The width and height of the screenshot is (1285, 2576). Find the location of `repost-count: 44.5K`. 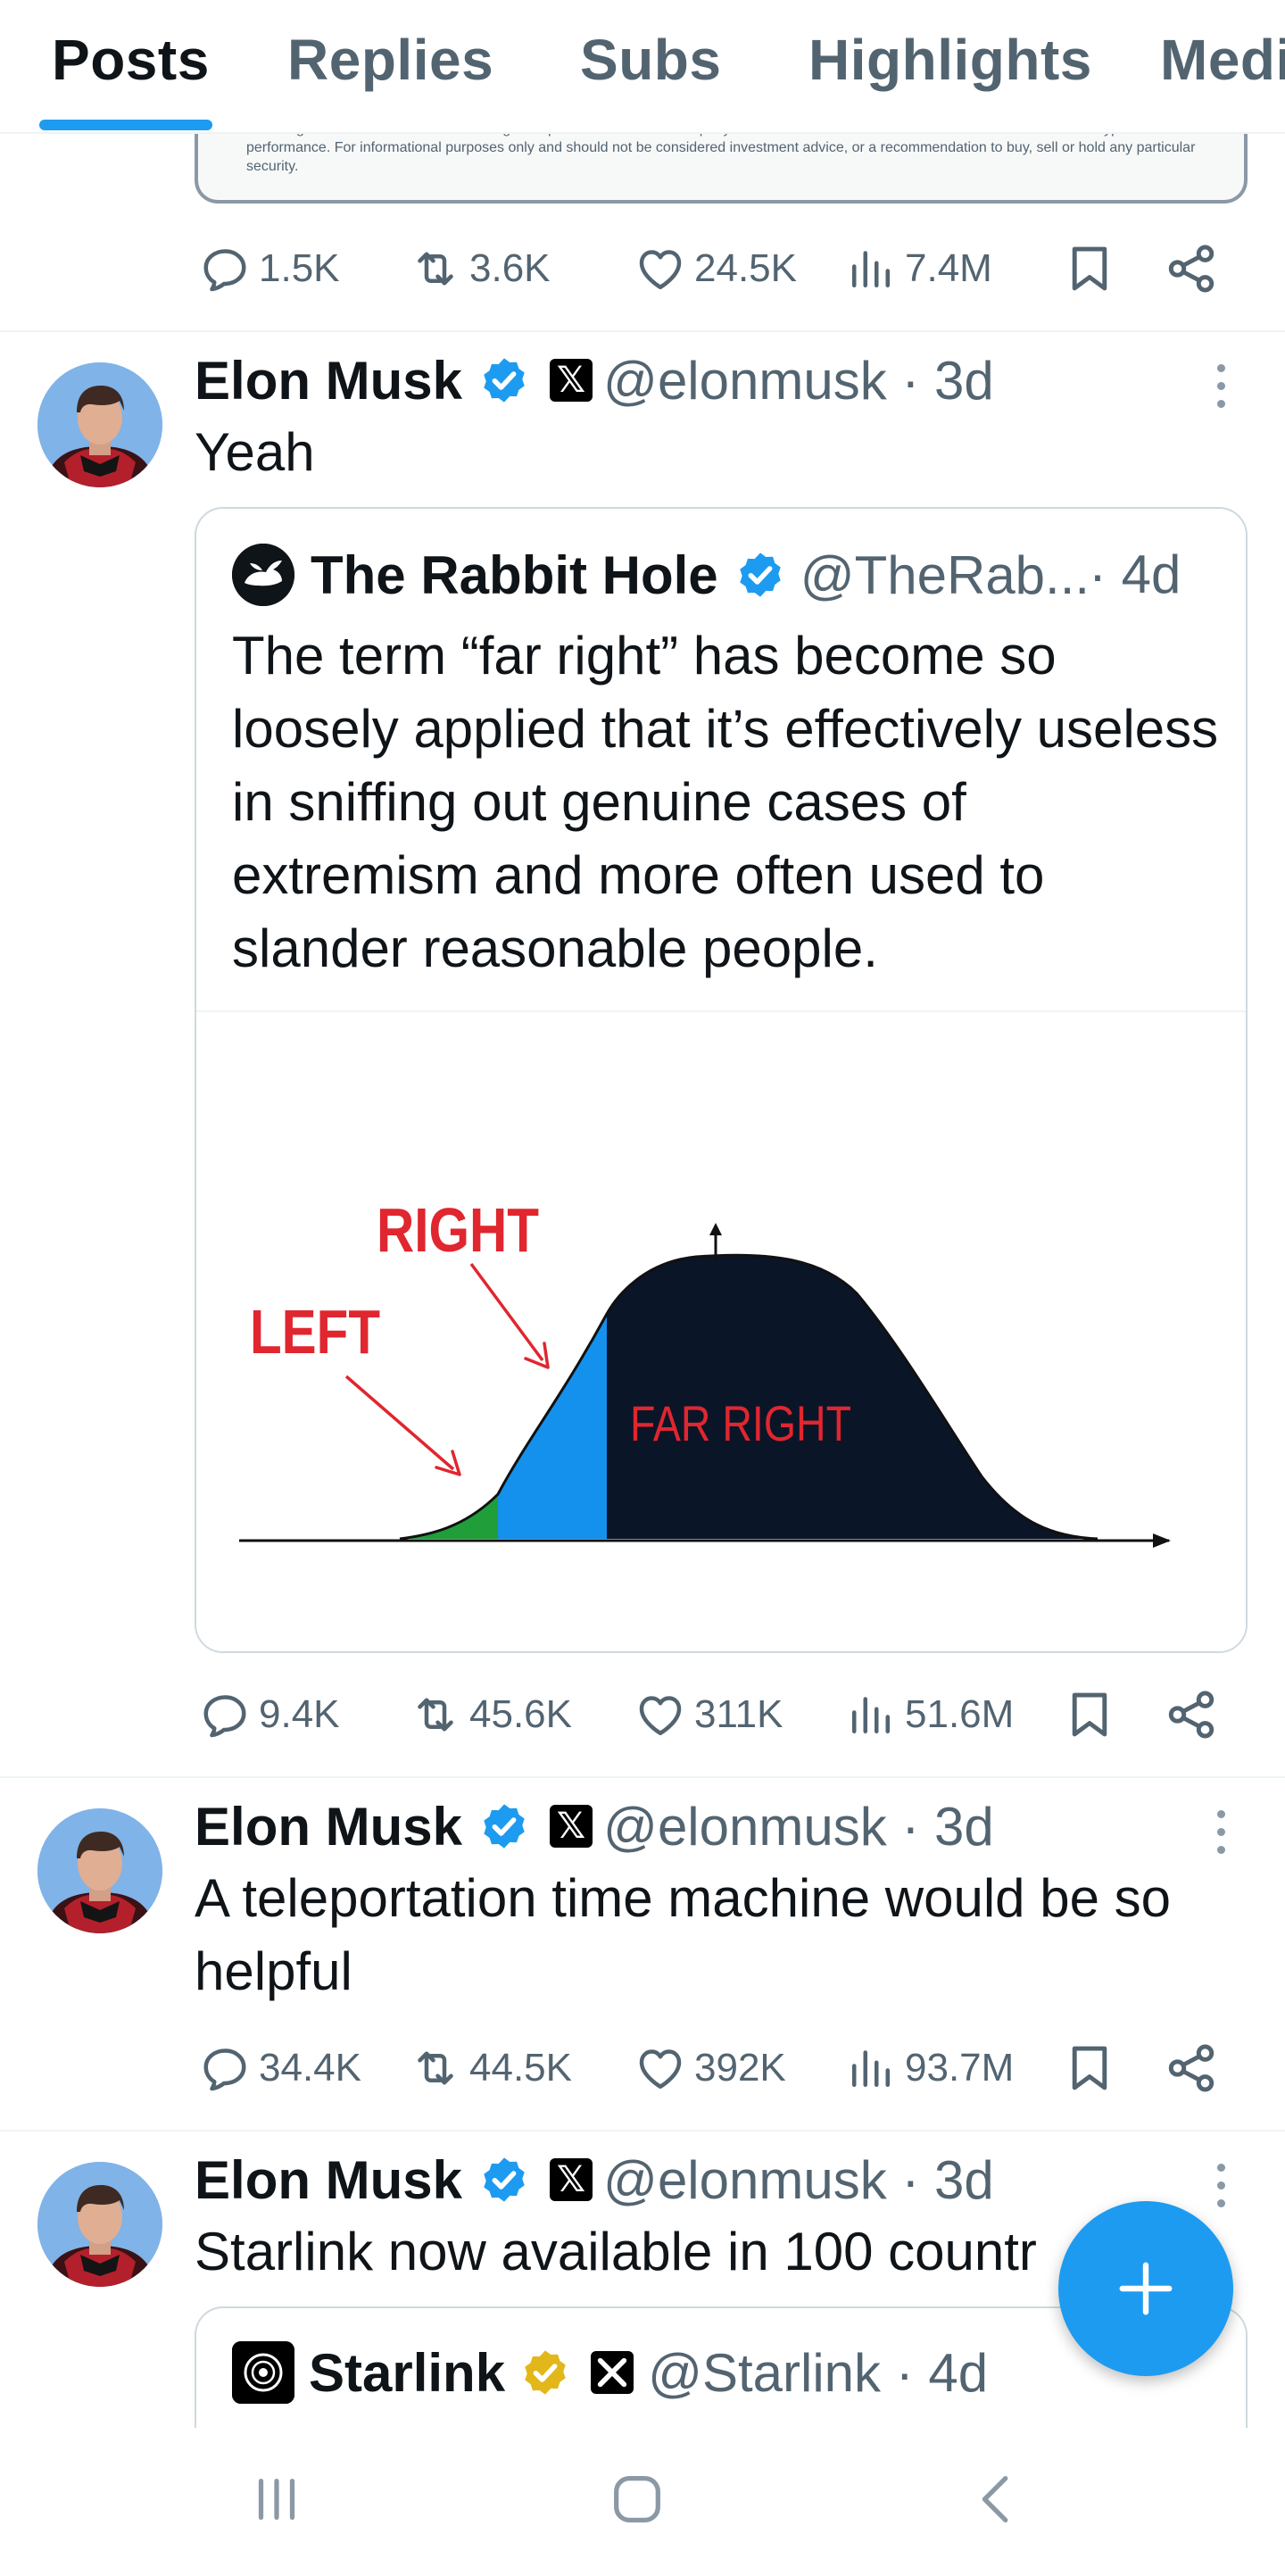

repost-count: 44.5K is located at coordinates (520, 2068).